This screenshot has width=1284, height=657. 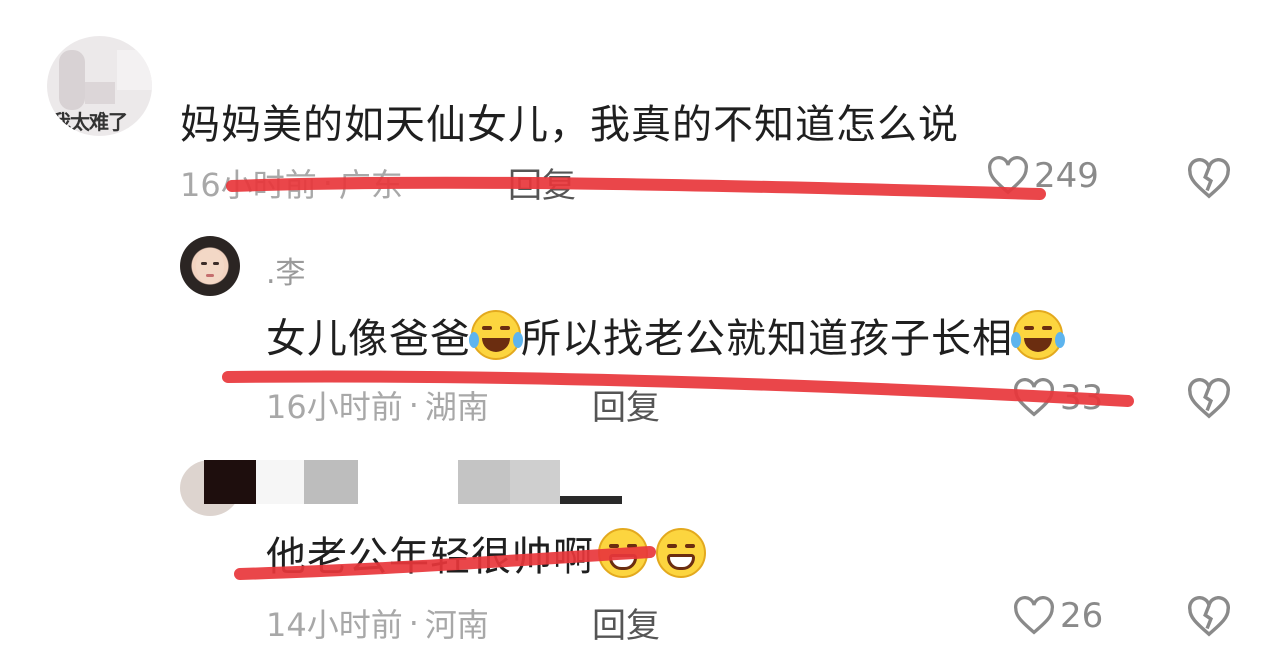 I want to click on comment-text-2: 女儿像爸爸 所以找老公就知道孩子长相, so click(x=665, y=335).